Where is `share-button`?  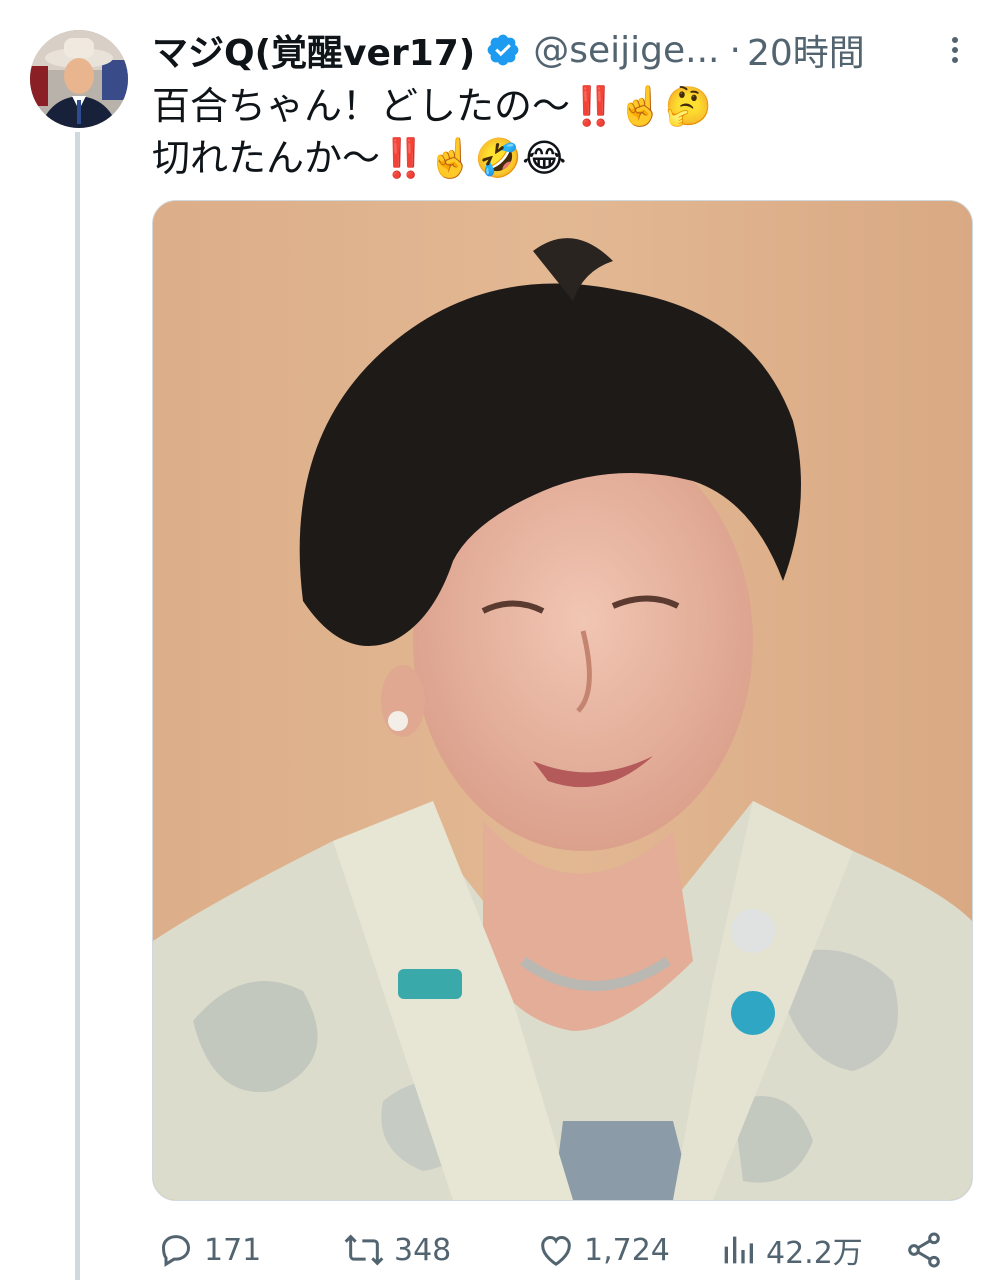 share-button is located at coordinates (928, 1250).